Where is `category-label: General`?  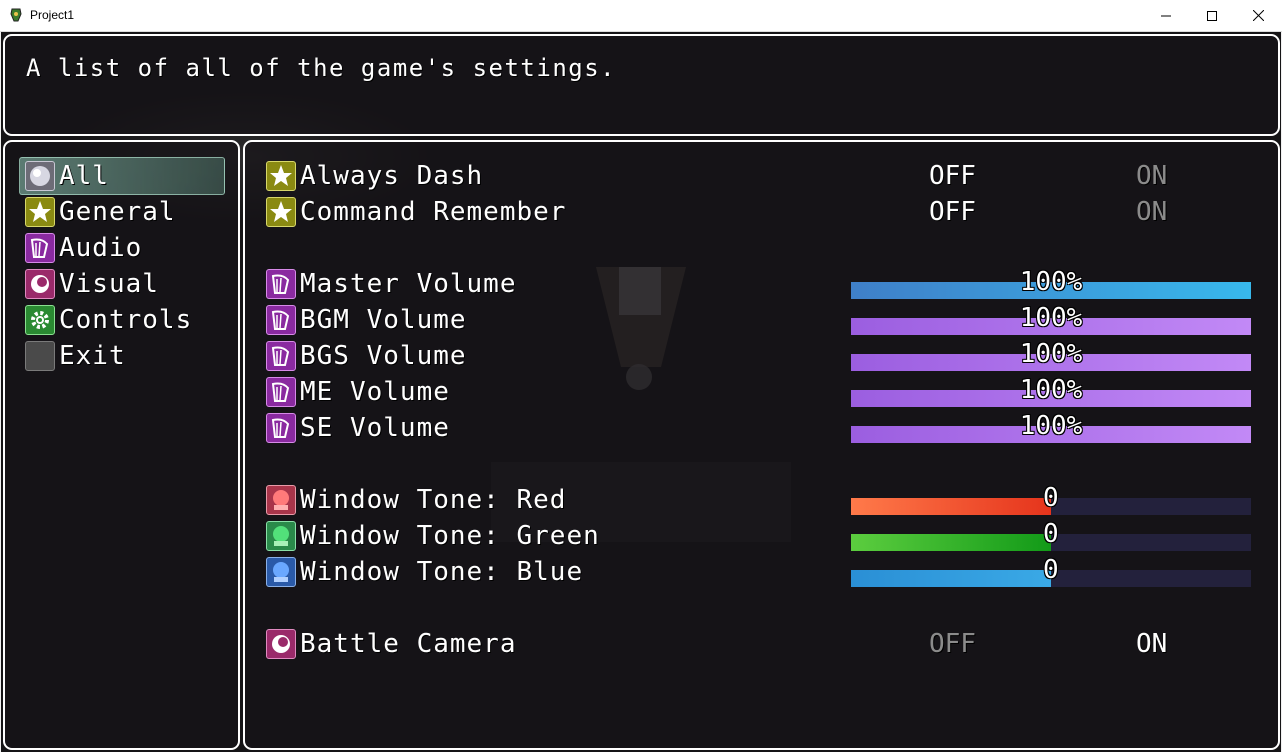 category-label: General is located at coordinates (117, 212).